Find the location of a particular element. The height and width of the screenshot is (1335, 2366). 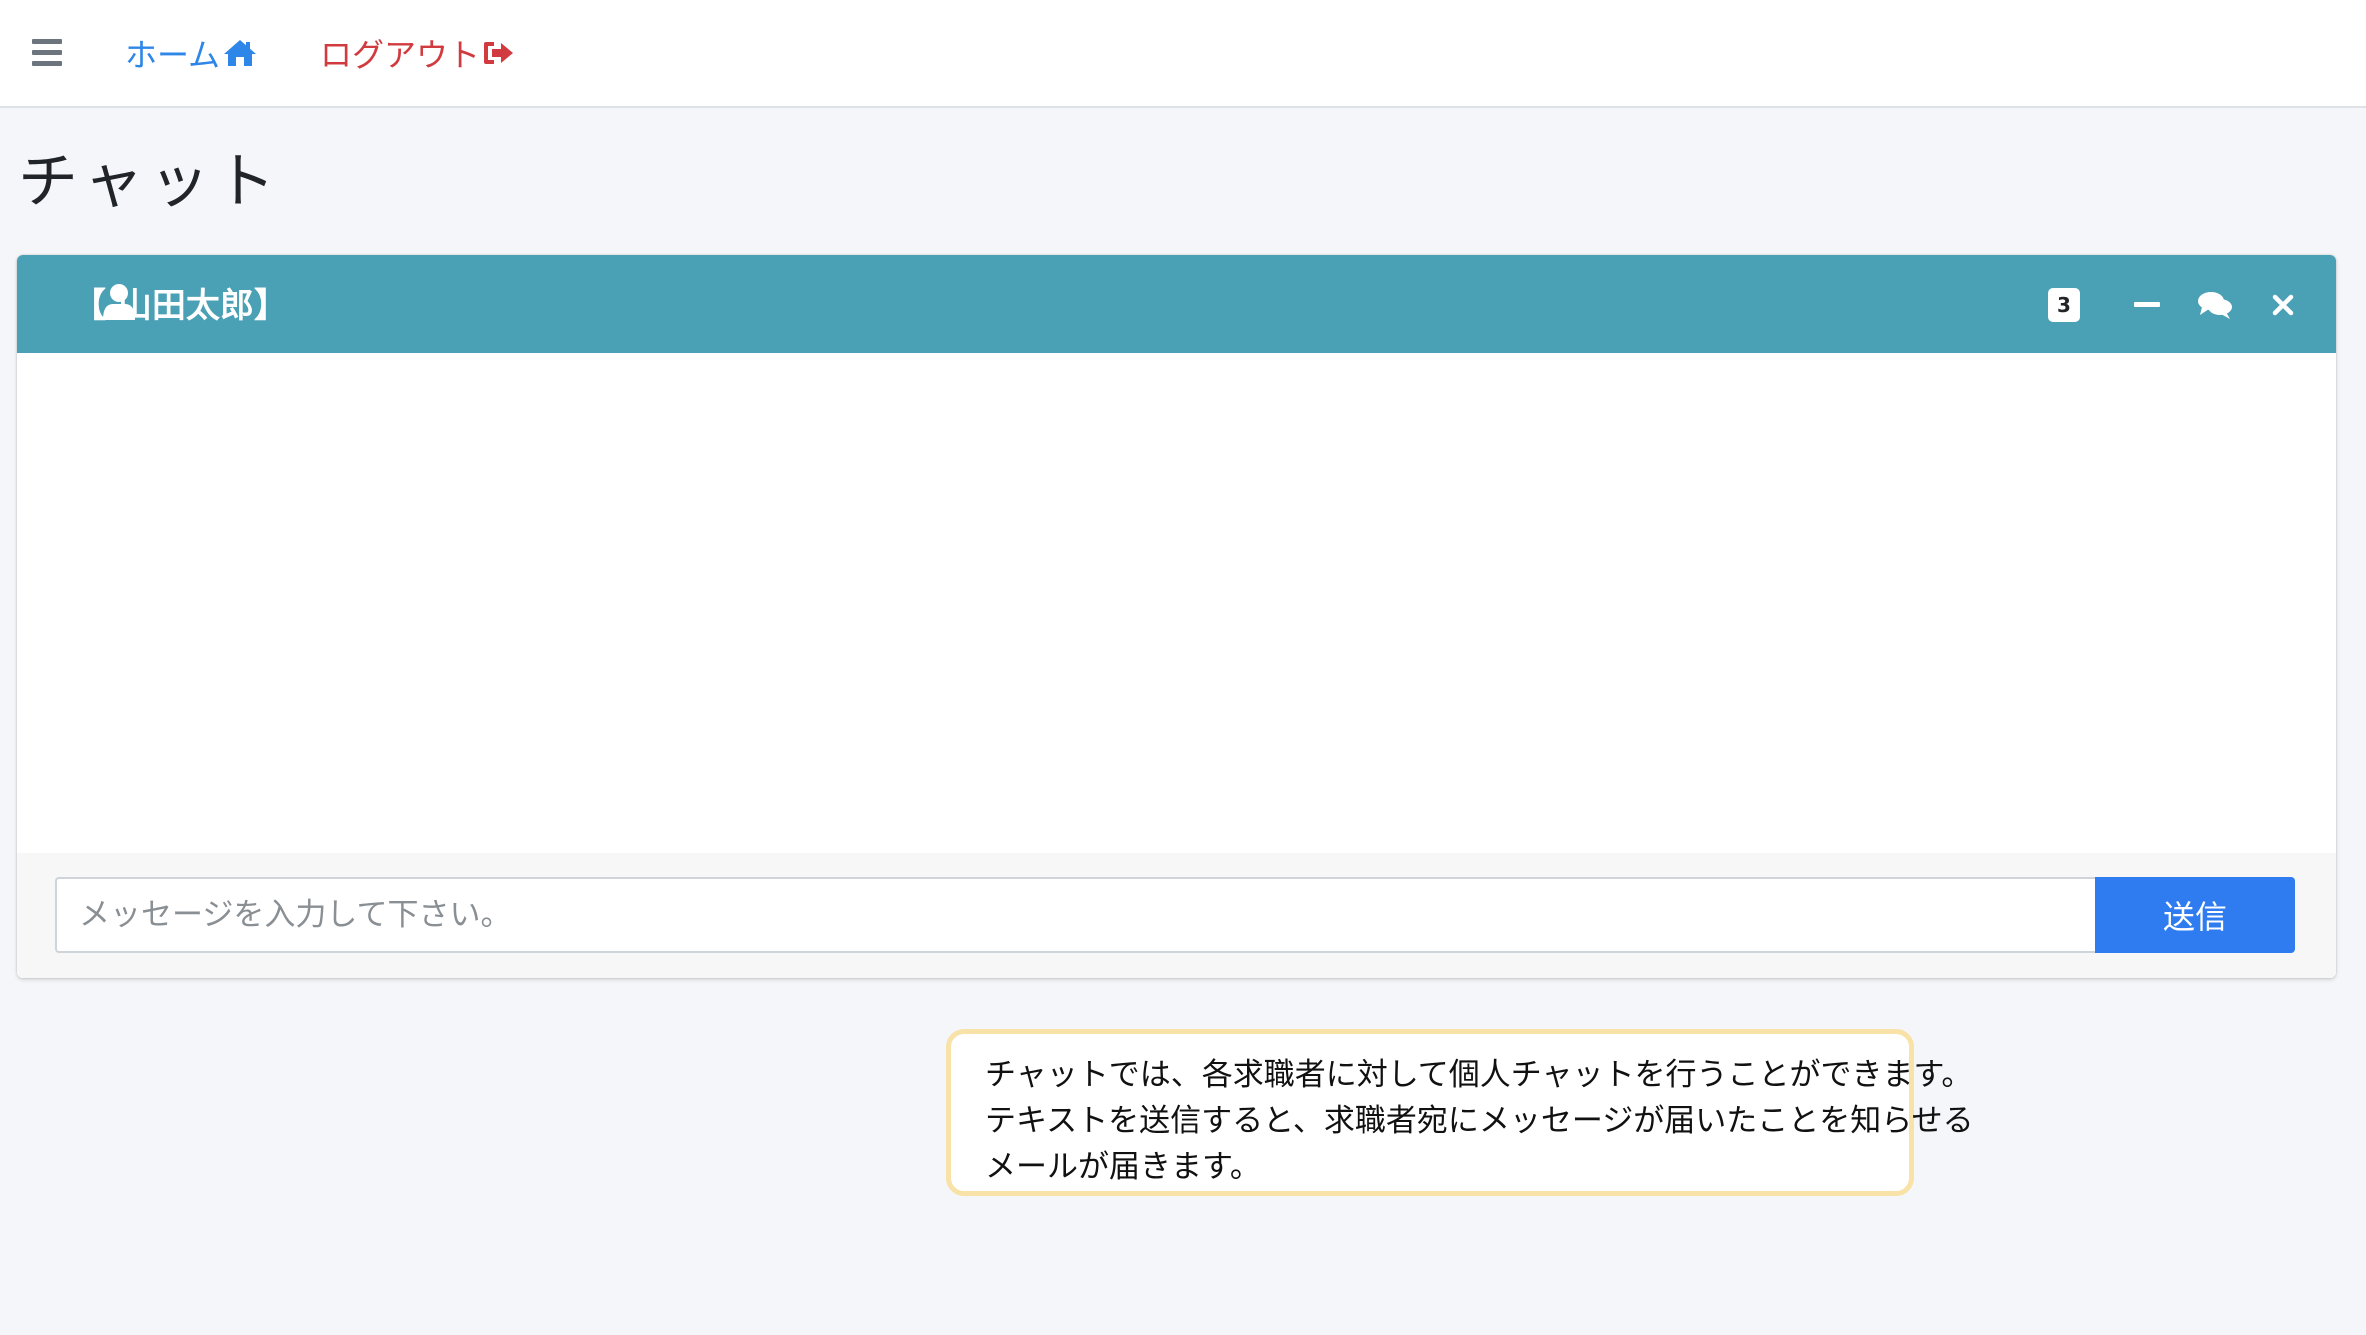

user-icon is located at coordinates (119, 302).